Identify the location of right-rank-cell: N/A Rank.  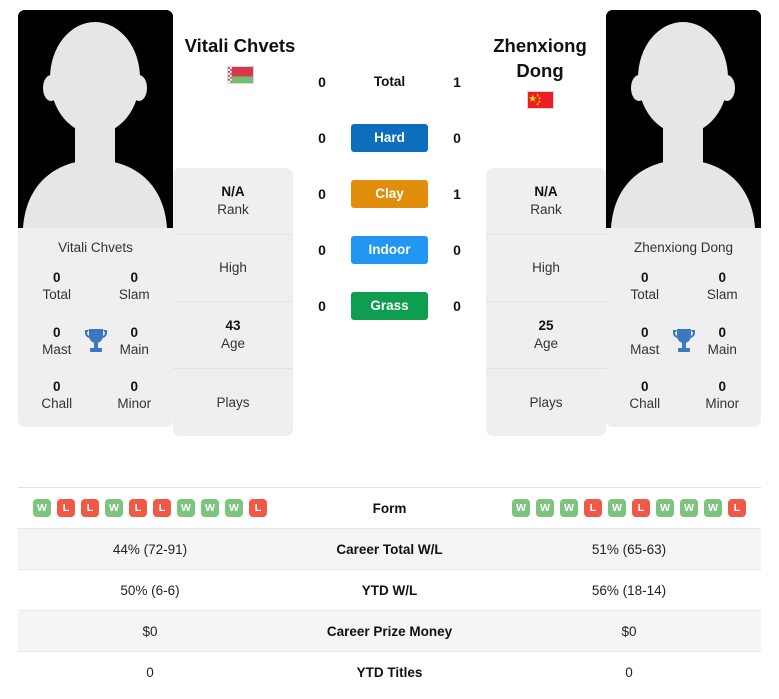
(546, 201).